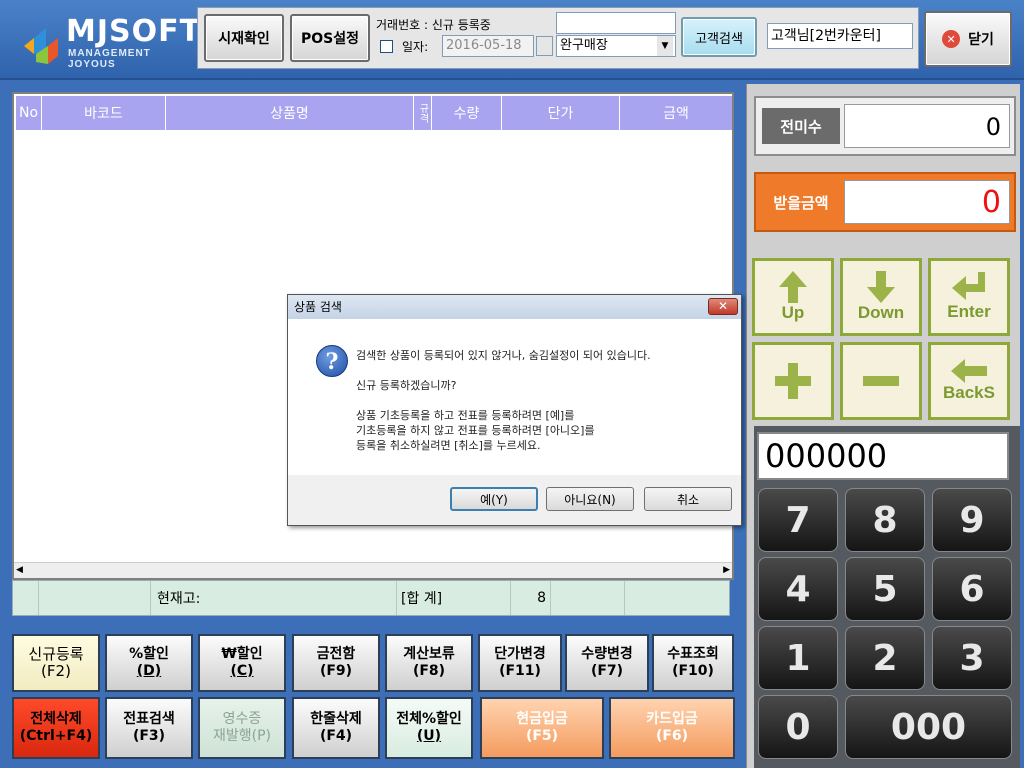 The height and width of the screenshot is (768, 1024). Describe the element at coordinates (969, 297) in the screenshot. I see `nav-enter-button: Enter` at that location.